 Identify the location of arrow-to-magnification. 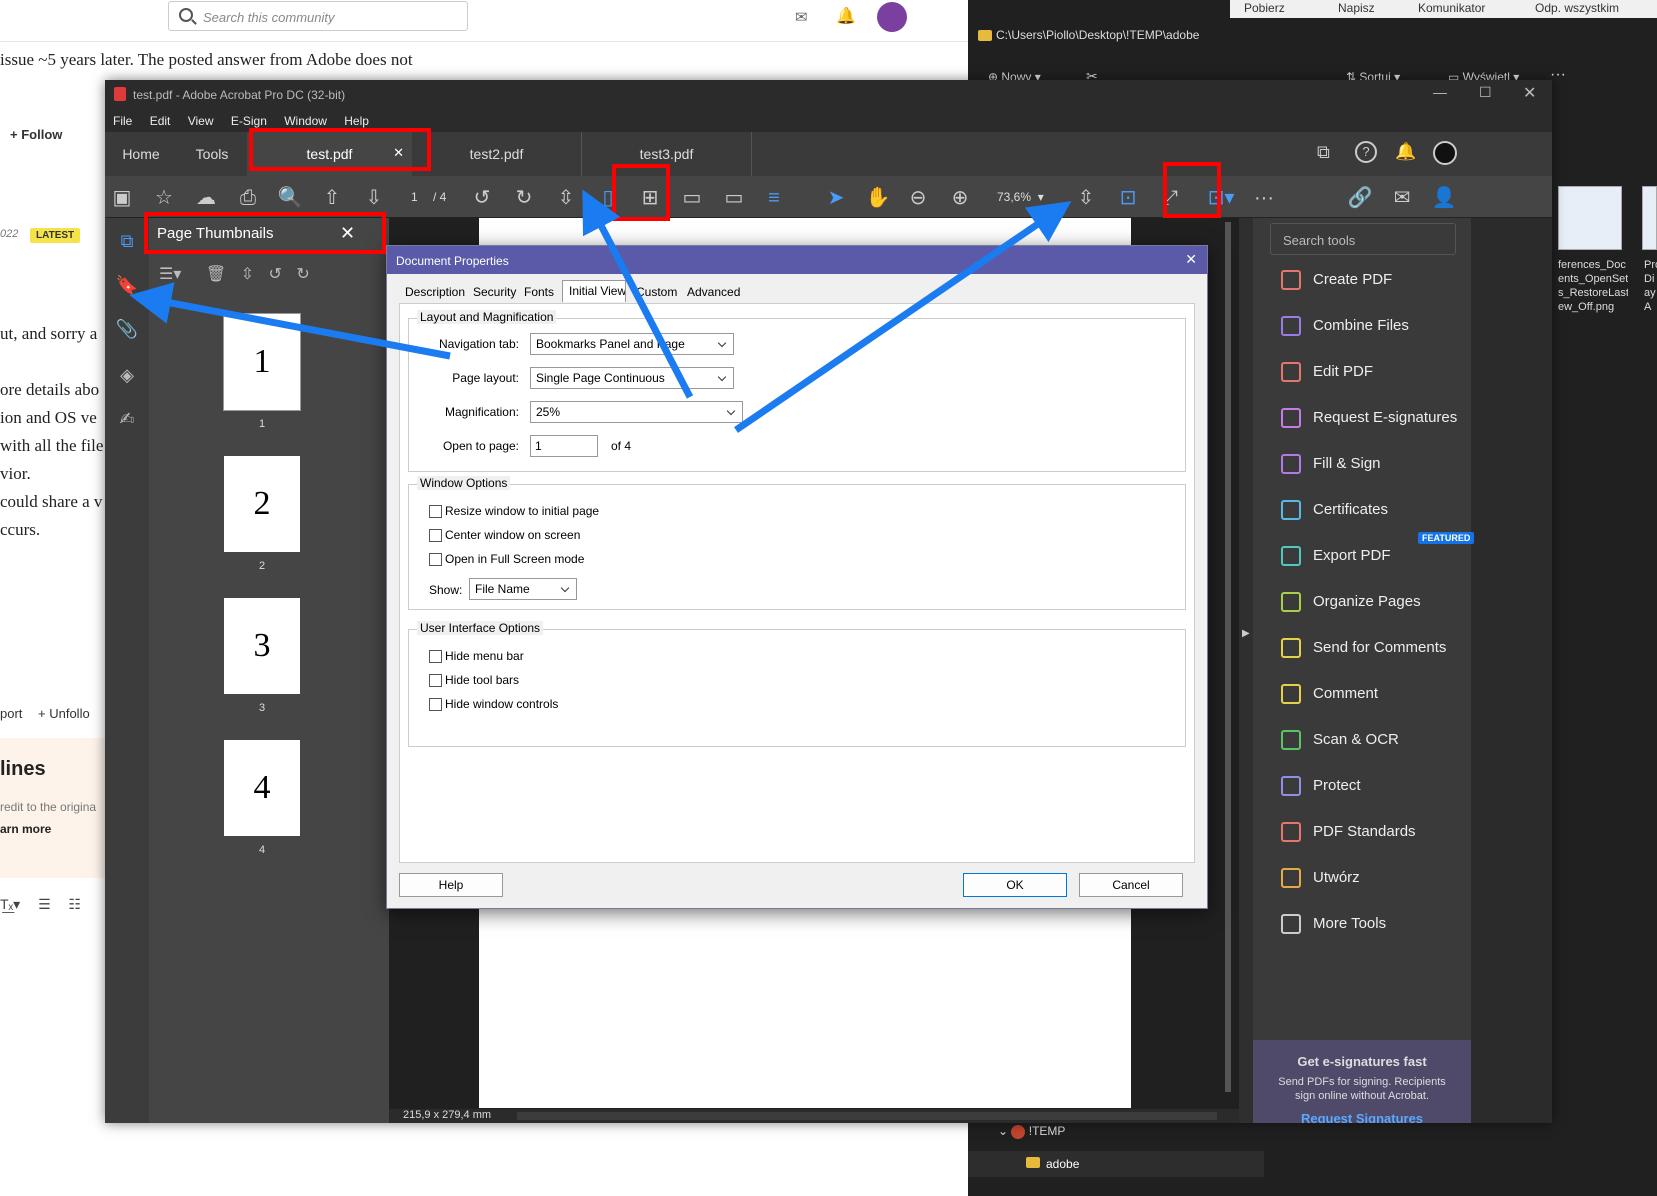
(903, 317).